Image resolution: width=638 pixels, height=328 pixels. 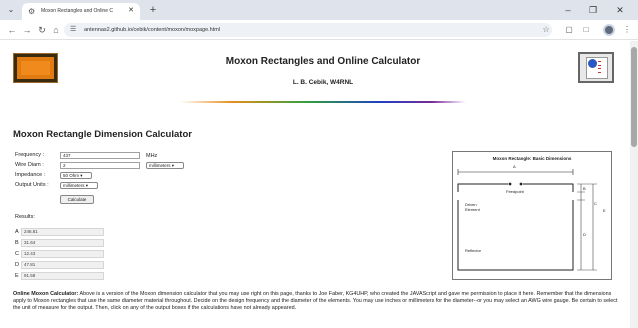 I want to click on back-icon: ←, so click(x=12, y=30).